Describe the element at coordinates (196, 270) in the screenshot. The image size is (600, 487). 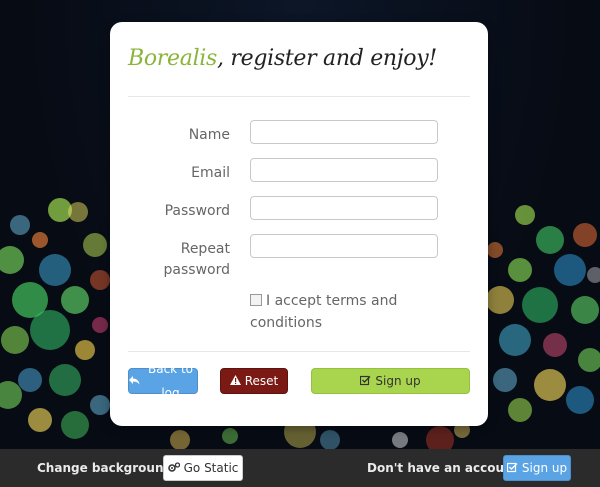
I see `repeat-password-label-line2: password` at that location.